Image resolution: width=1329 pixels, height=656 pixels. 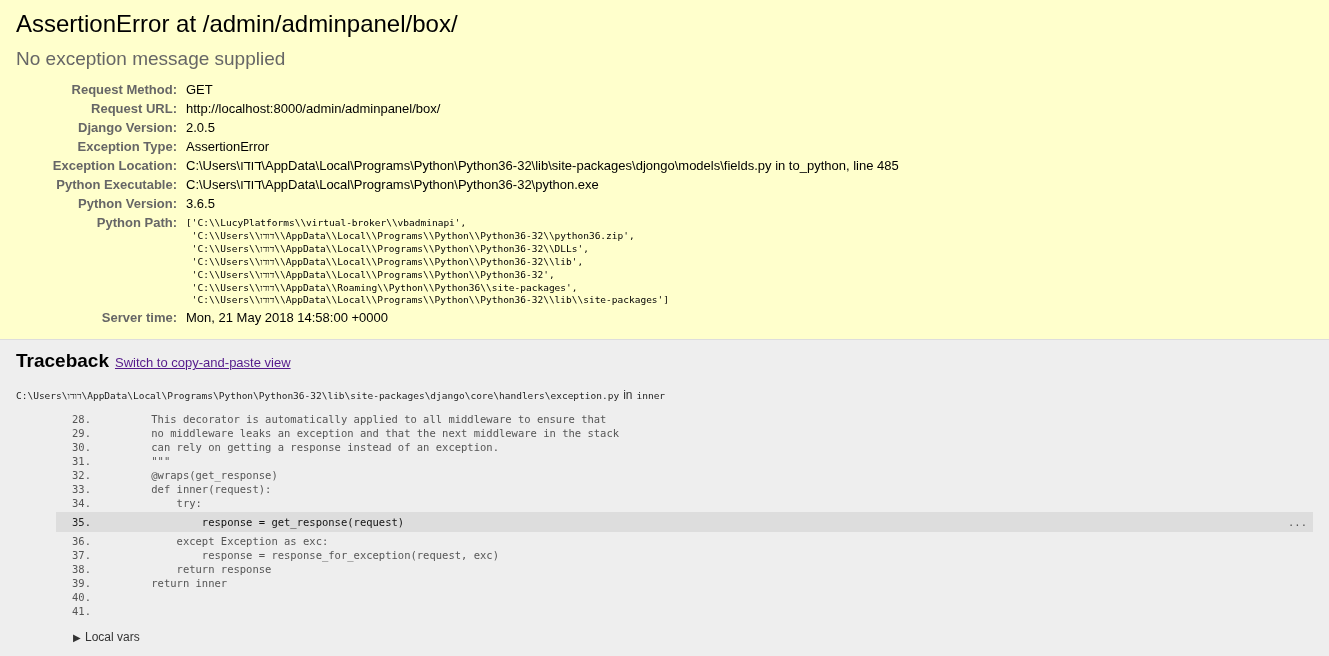 What do you see at coordinates (81, 475) in the screenshot?
I see `line-number: 32.` at bounding box center [81, 475].